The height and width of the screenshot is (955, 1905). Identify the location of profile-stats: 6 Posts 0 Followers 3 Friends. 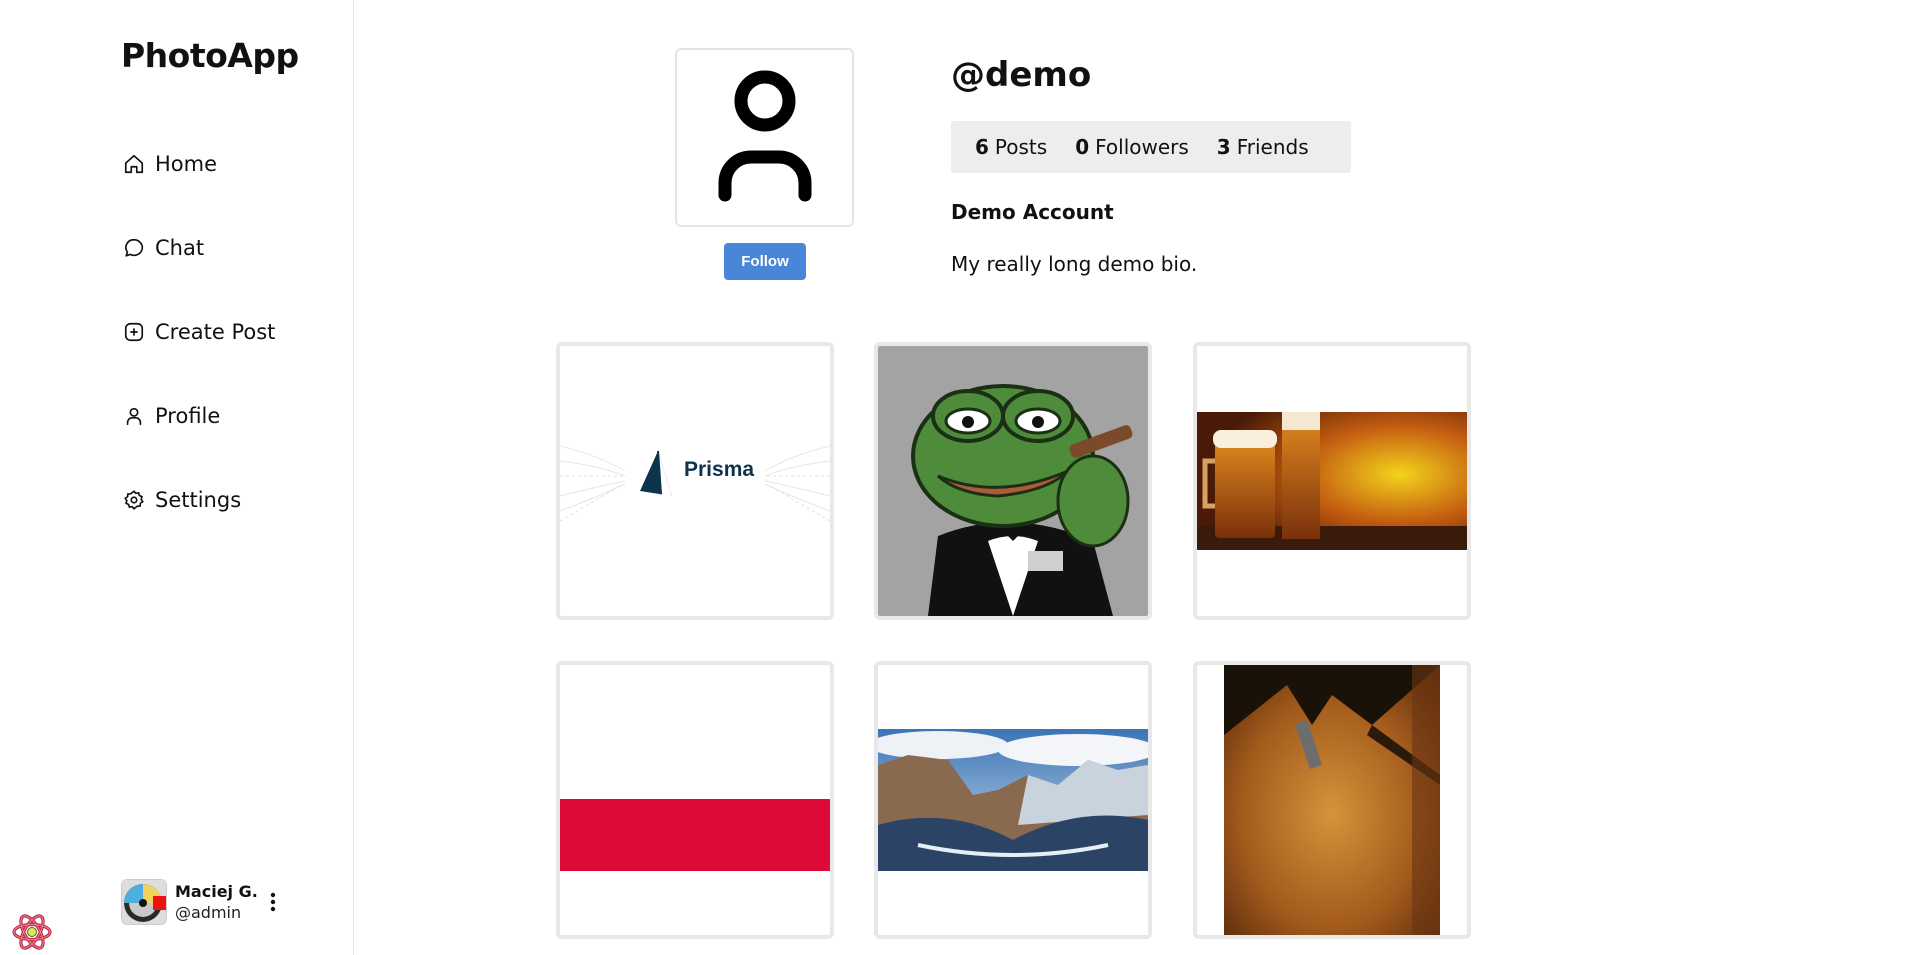
(1151, 147).